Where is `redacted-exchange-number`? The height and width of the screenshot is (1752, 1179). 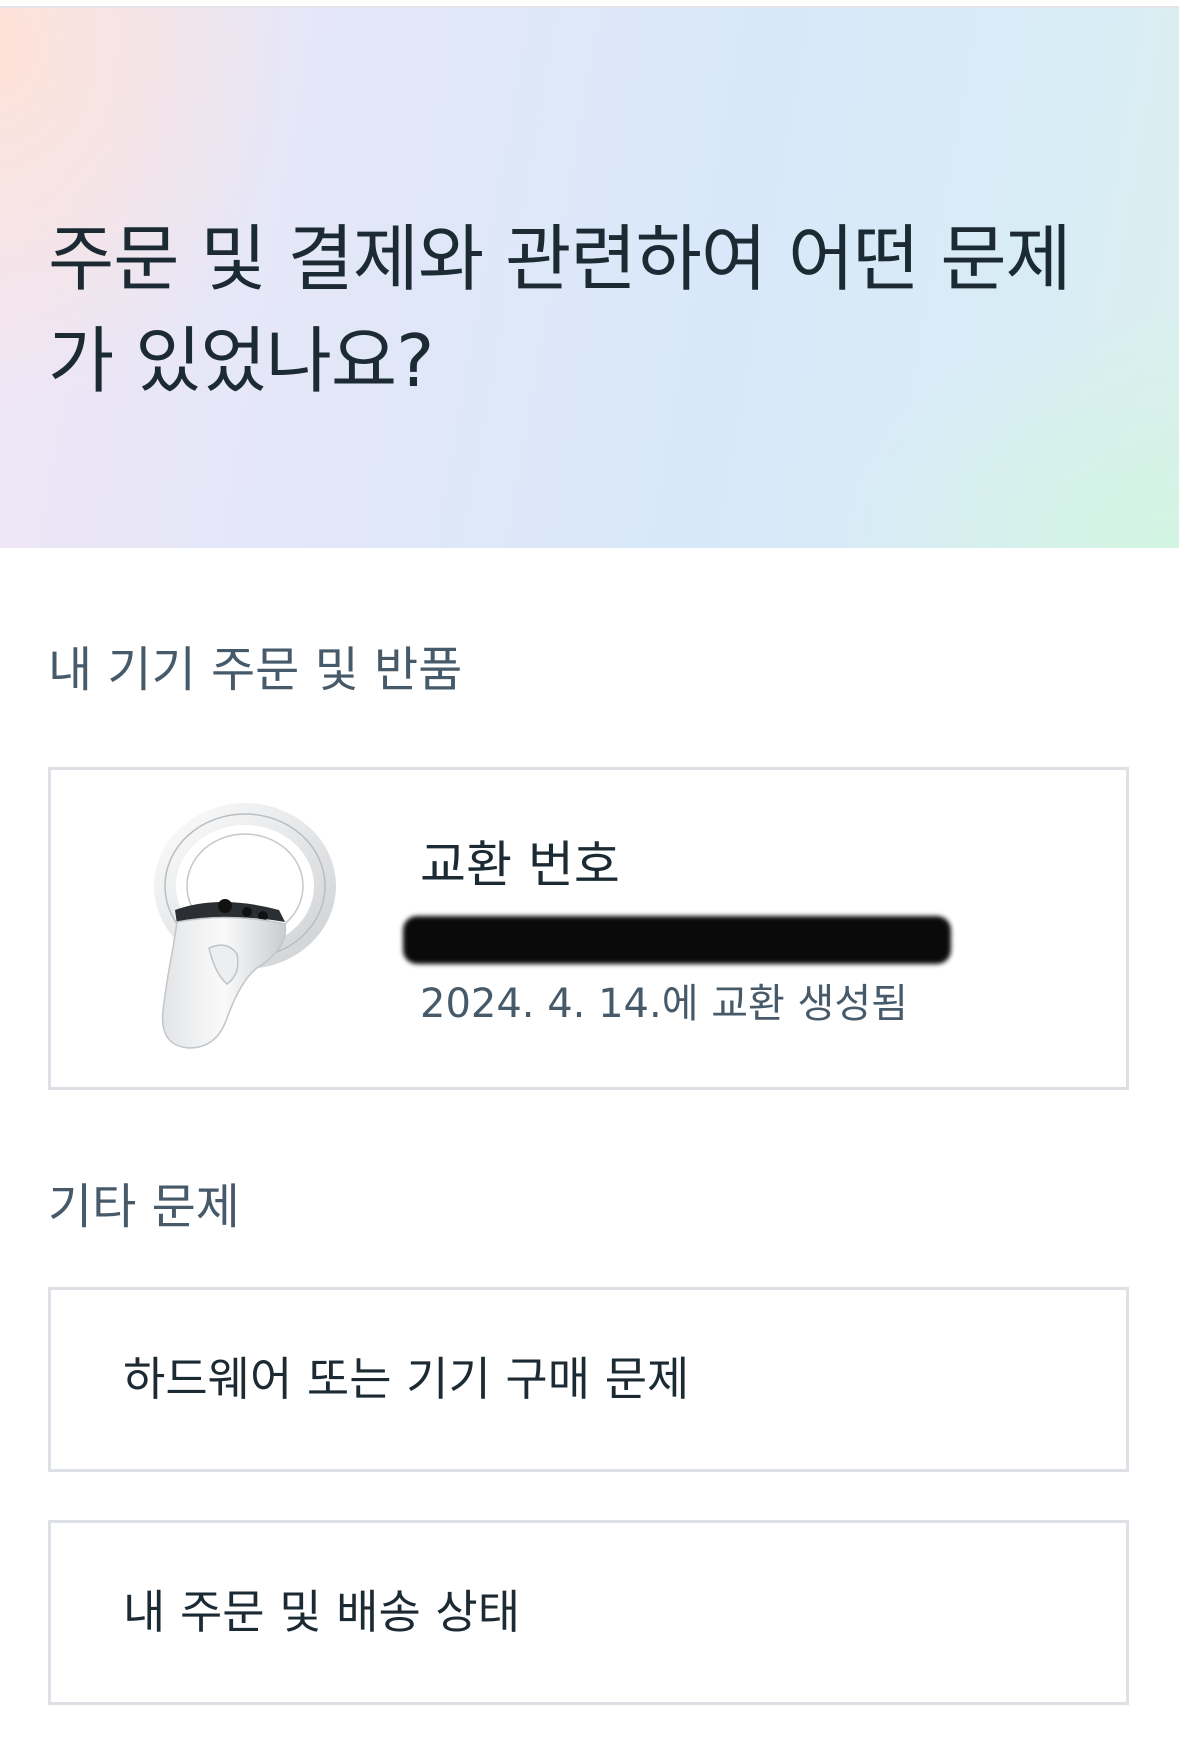
redacted-exchange-number is located at coordinates (677, 940).